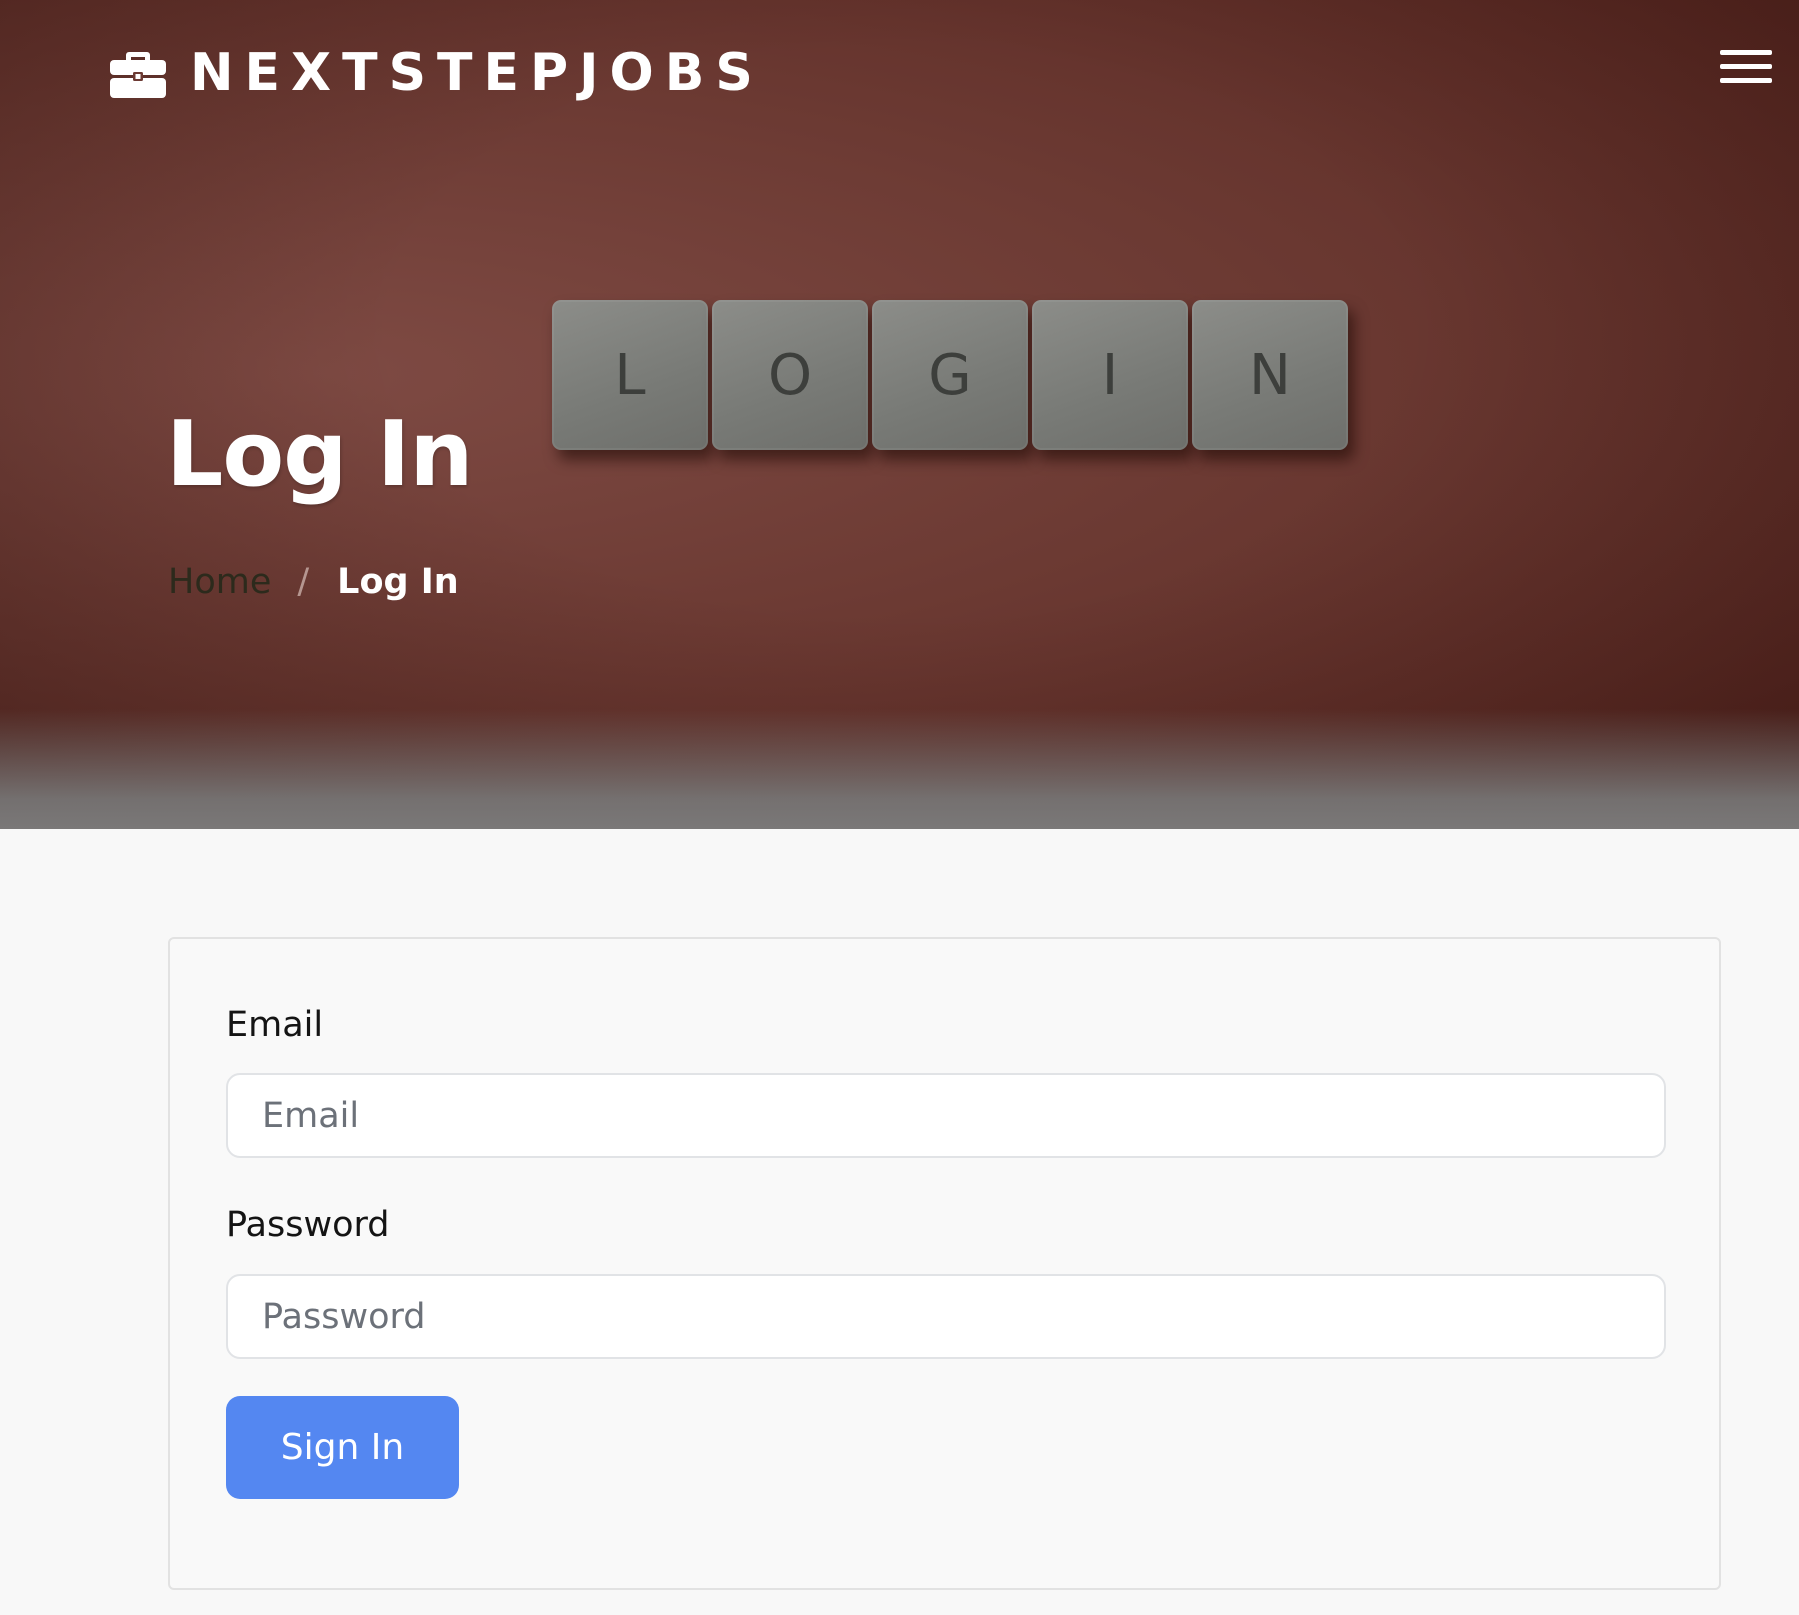  Describe the element at coordinates (790, 375) in the screenshot. I see `letter-tile: O` at that location.